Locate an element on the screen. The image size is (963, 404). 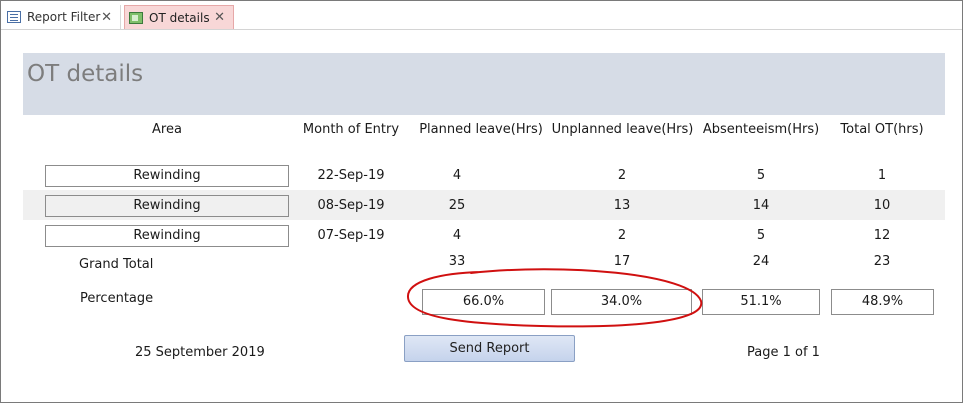
month-cell: 07-Sep-19 is located at coordinates (351, 235).